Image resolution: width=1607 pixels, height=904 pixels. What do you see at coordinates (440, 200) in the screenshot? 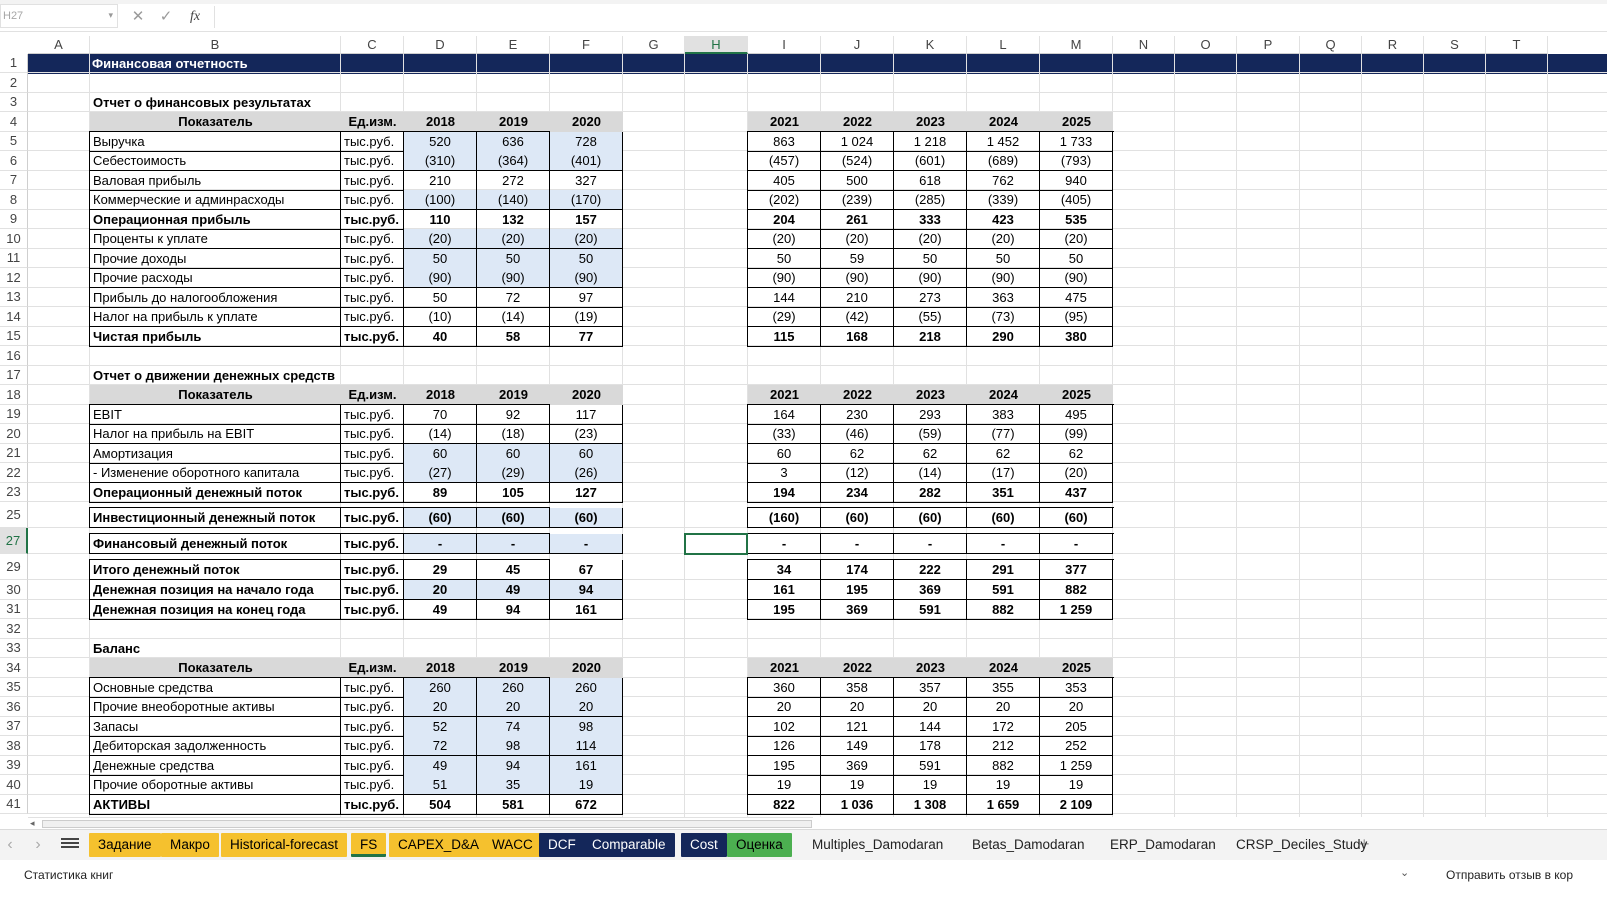
I see `value-cell: (100)` at bounding box center [440, 200].